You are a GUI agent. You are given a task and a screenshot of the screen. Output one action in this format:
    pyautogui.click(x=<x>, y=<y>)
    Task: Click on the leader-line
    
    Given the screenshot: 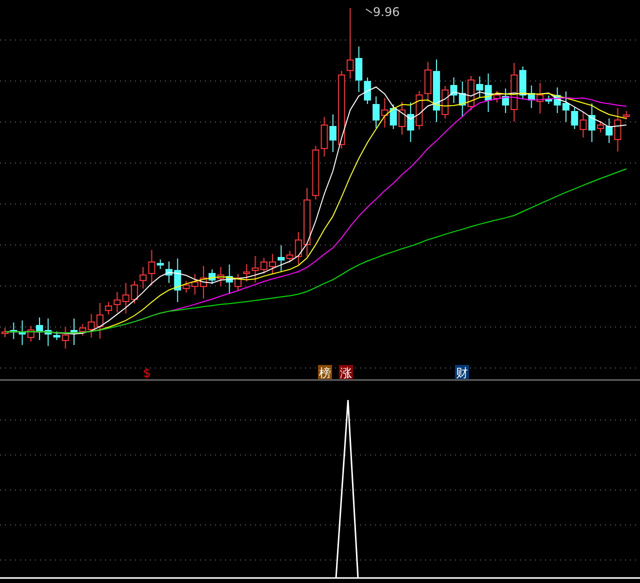 What is the action you would take?
    pyautogui.click(x=369, y=11)
    